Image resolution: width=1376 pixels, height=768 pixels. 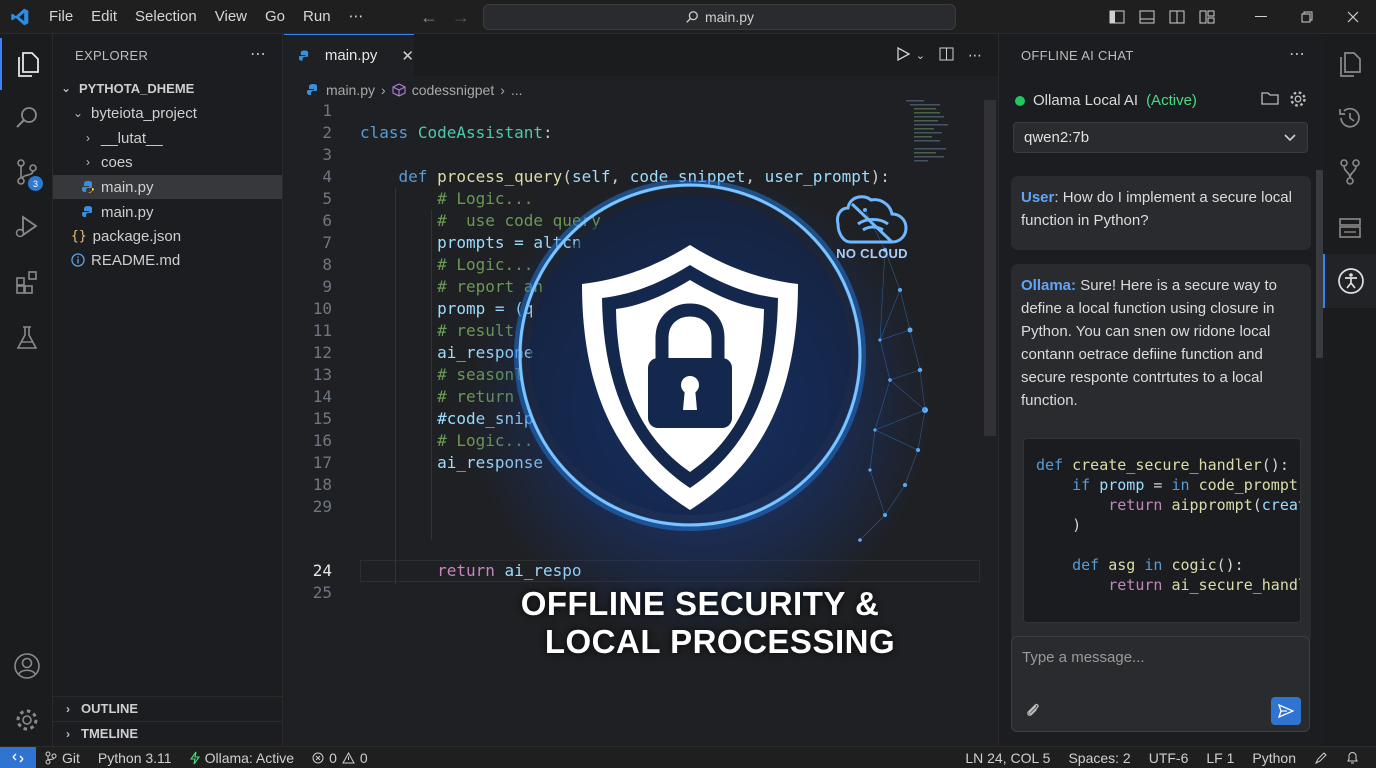 What do you see at coordinates (20, 17) in the screenshot?
I see `vscode-logo-icon` at bounding box center [20, 17].